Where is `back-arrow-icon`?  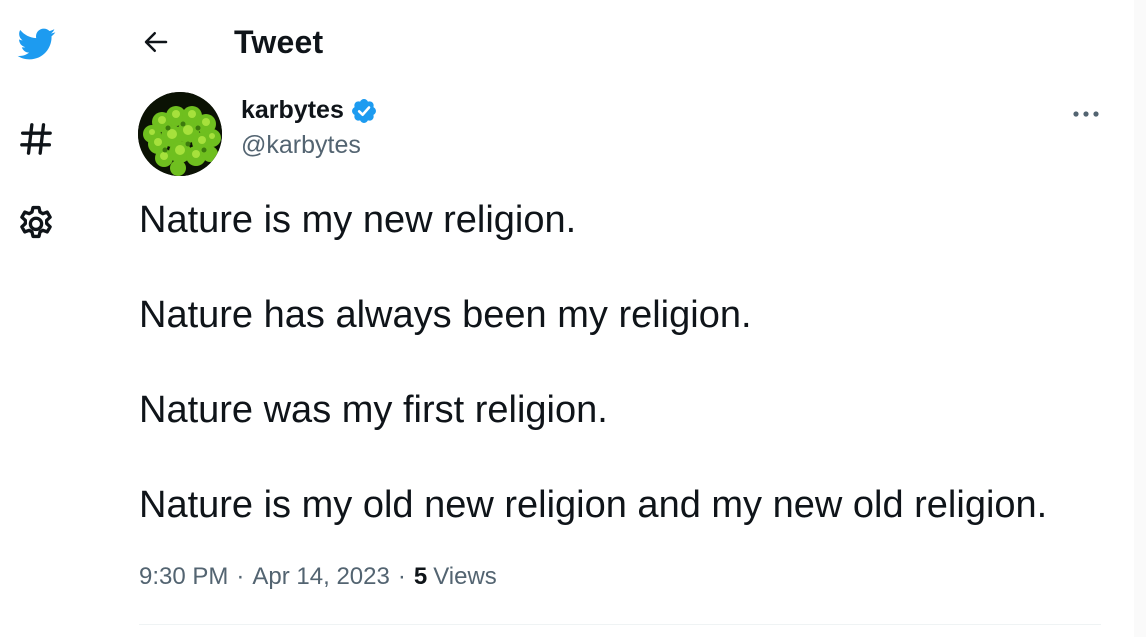
back-arrow-icon is located at coordinates (156, 42).